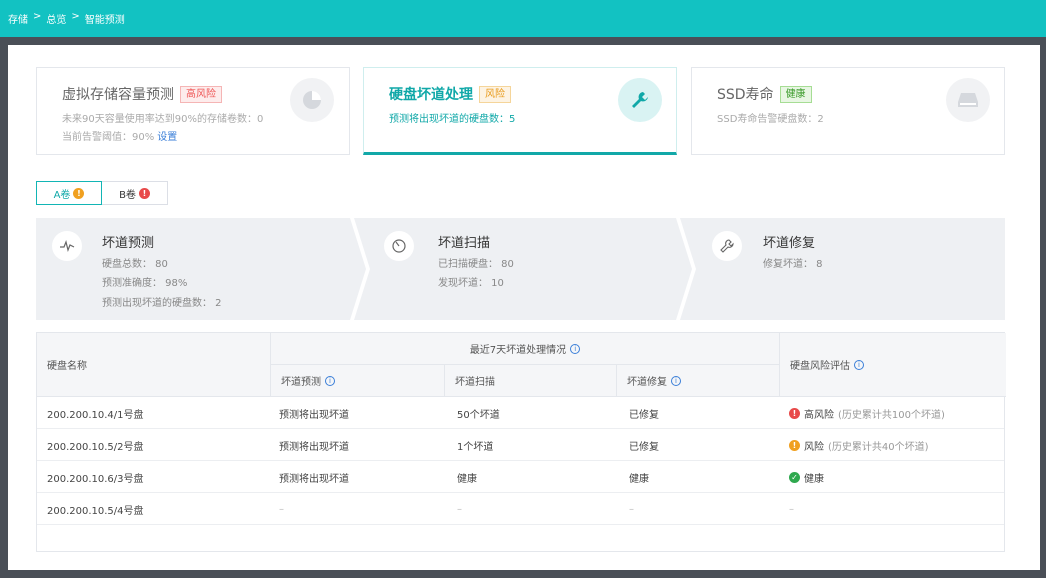  Describe the element at coordinates (891, 415) in the screenshot. I see `risk-note: (历史累计共100个坏道)` at that location.